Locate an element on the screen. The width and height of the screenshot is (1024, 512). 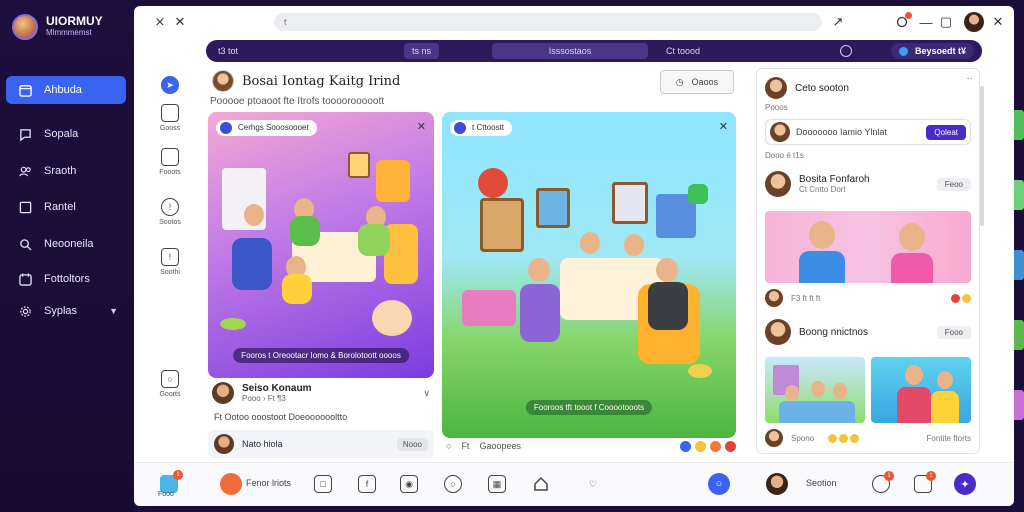
panel-input-row: Dooooooo Iamio Ylnlat Qoleat is located at coordinates (868, 132).